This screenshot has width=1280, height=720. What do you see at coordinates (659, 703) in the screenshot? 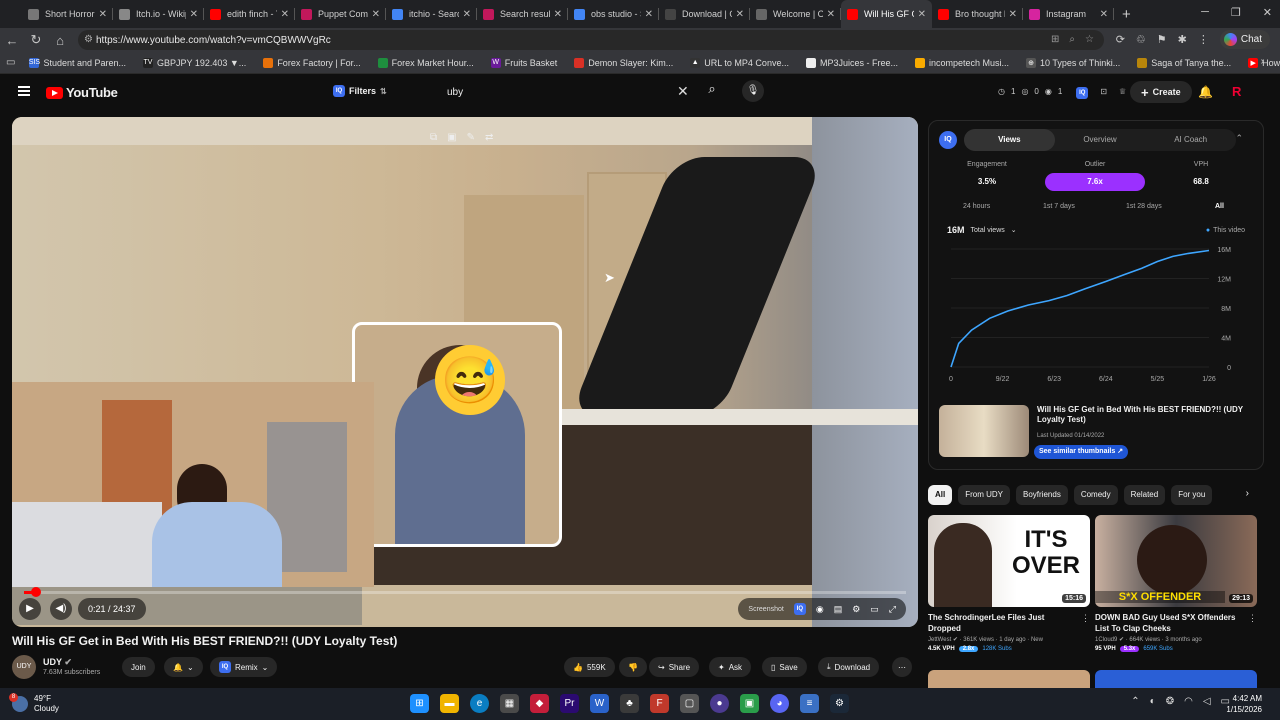
I see `app-icon-3: F` at bounding box center [659, 703].